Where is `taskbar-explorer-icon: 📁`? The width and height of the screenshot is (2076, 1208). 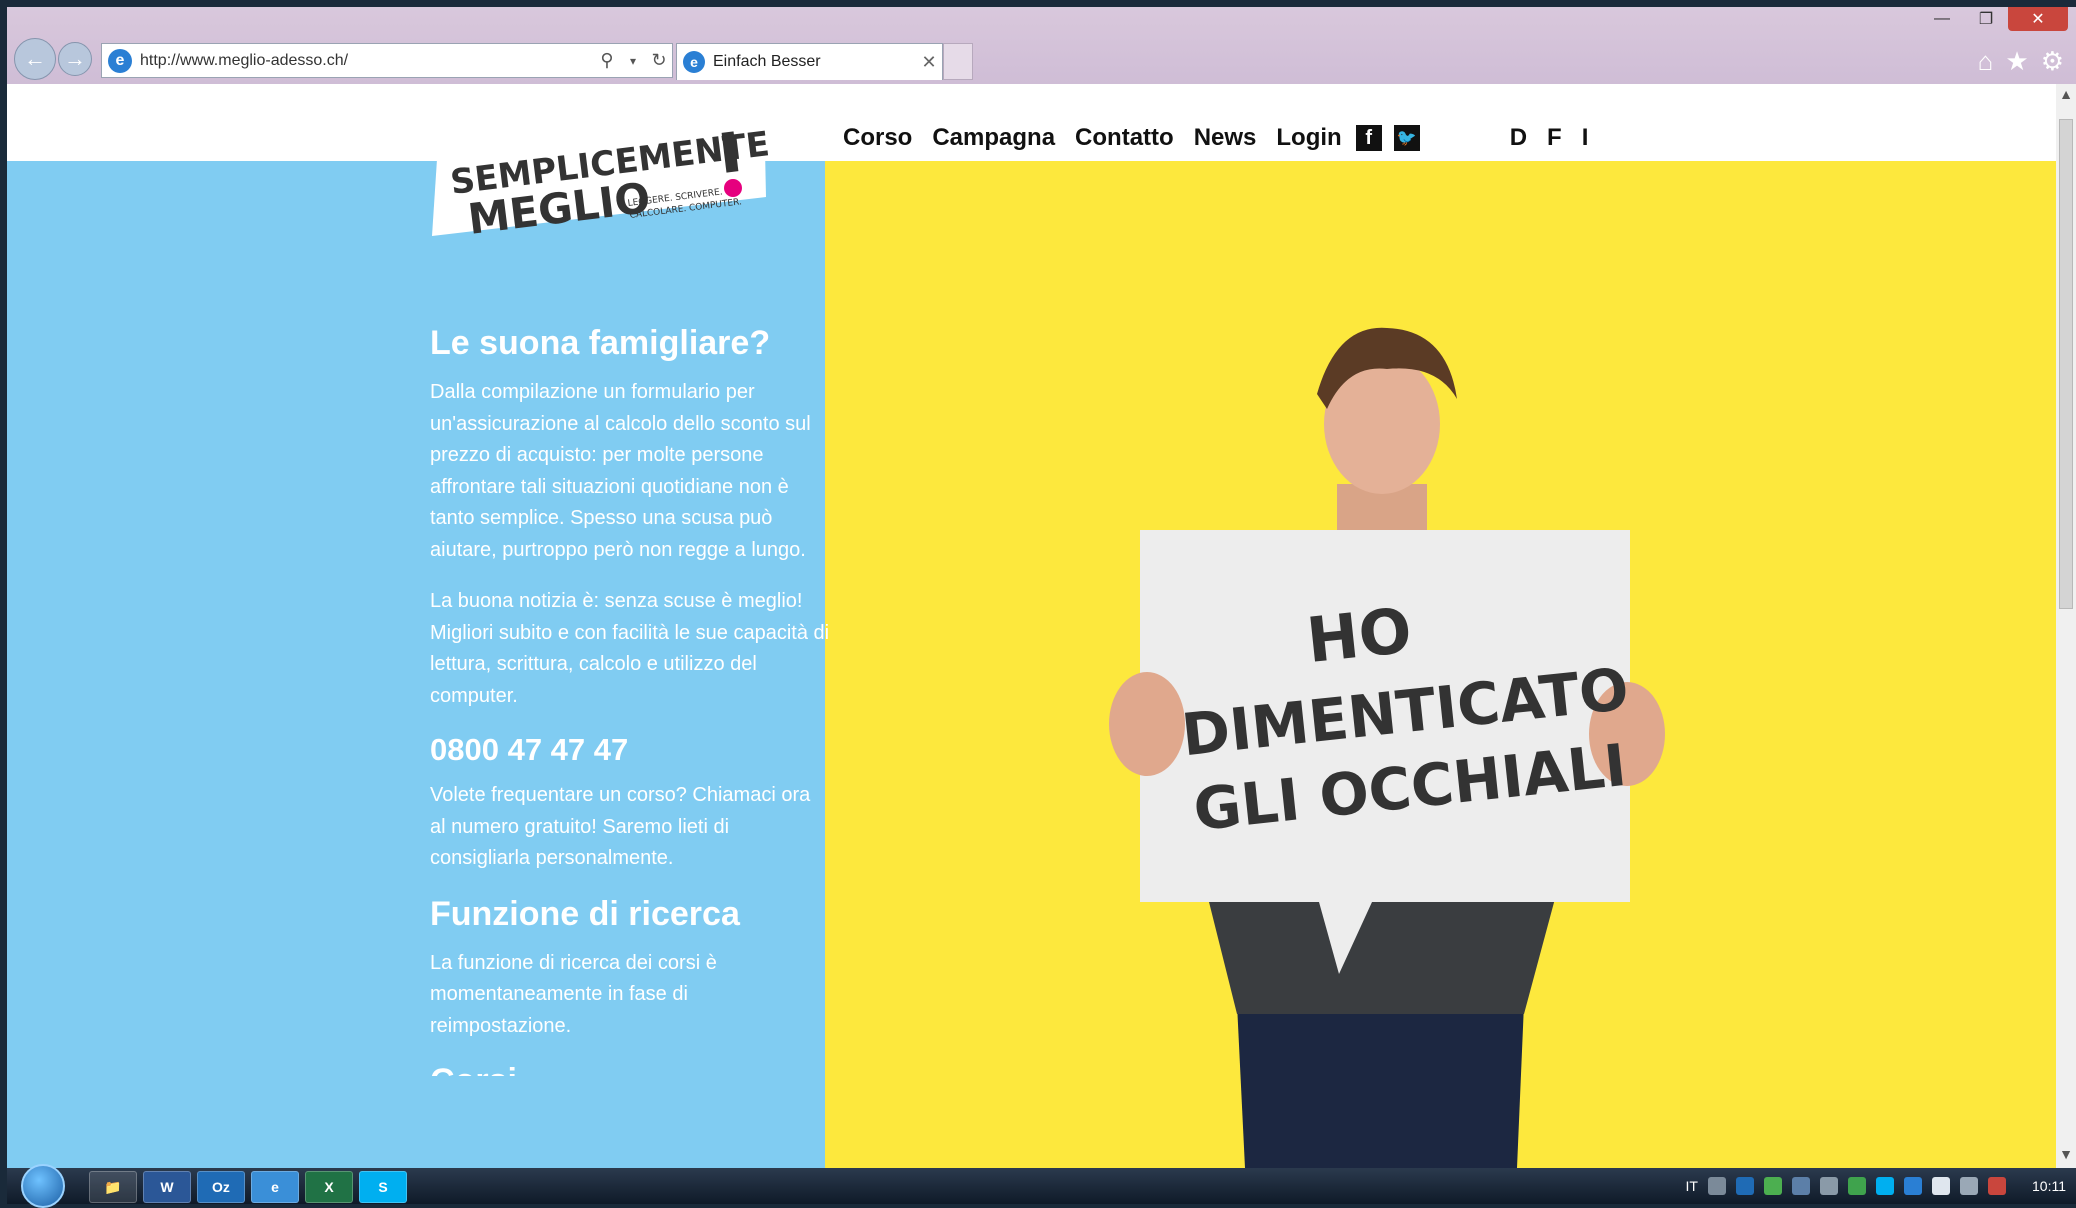
taskbar-explorer-icon: 📁 is located at coordinates (113, 1187).